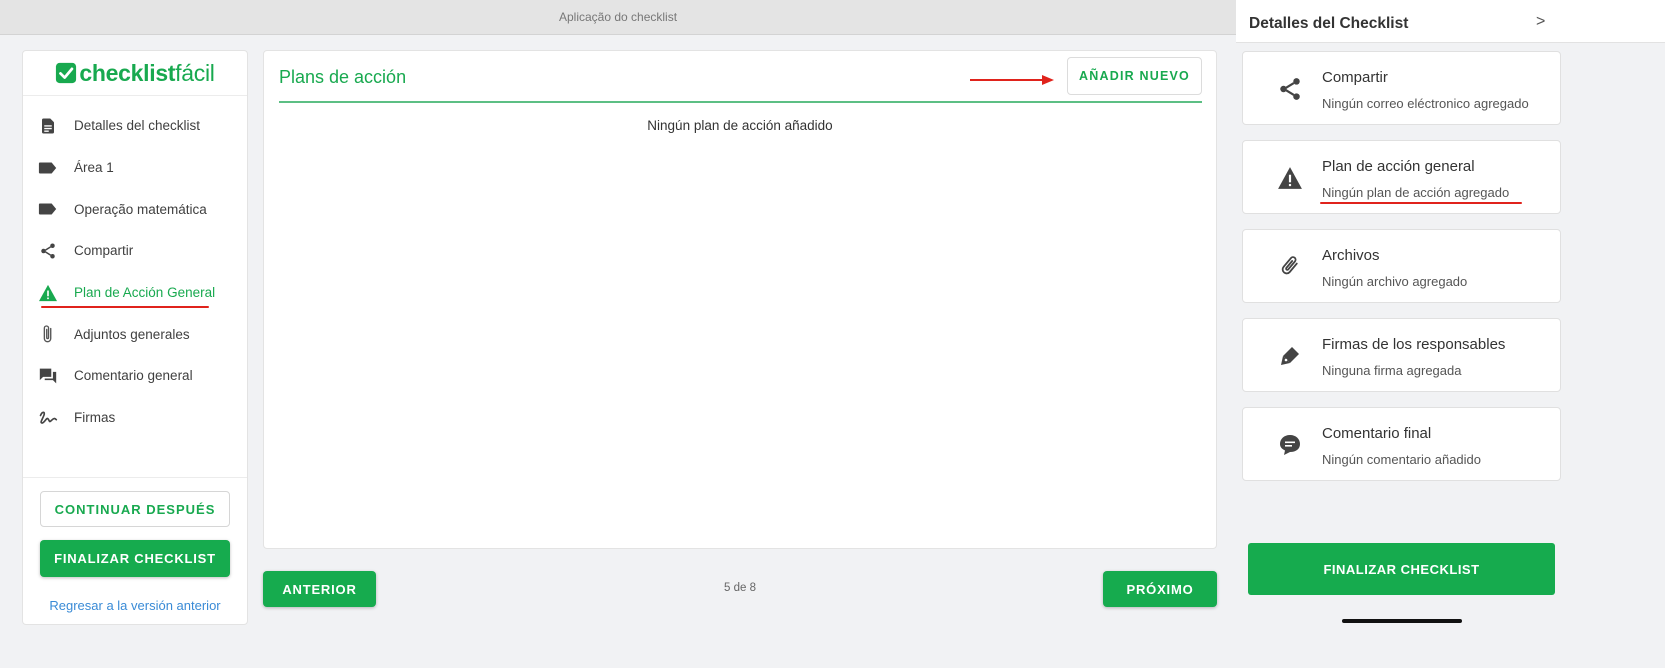 This screenshot has width=1665, height=668. Describe the element at coordinates (1395, 281) in the screenshot. I see `card-subtitle: Ningún archivo agregado` at that location.